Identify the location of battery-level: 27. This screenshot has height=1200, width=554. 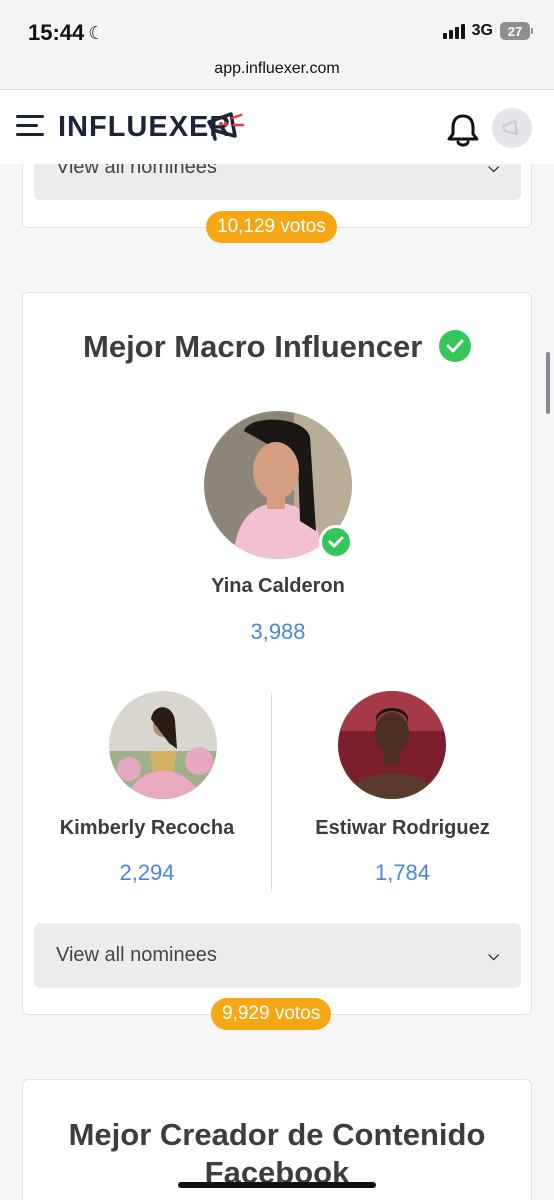
(515, 31).